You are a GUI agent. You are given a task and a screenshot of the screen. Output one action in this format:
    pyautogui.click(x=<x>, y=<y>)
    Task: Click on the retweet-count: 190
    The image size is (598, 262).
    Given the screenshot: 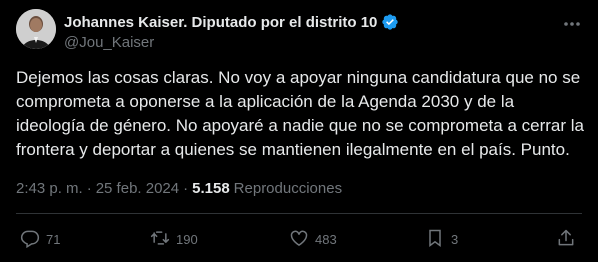 What is the action you would take?
    pyautogui.click(x=187, y=239)
    